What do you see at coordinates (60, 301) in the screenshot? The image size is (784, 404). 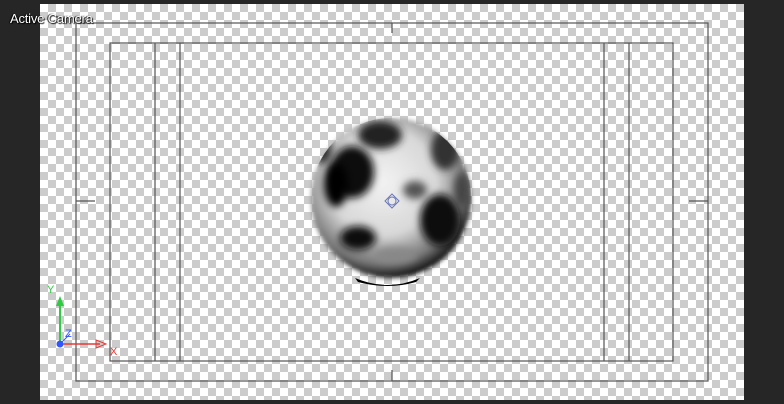 I see `y-axis-arrow-icon` at bounding box center [60, 301].